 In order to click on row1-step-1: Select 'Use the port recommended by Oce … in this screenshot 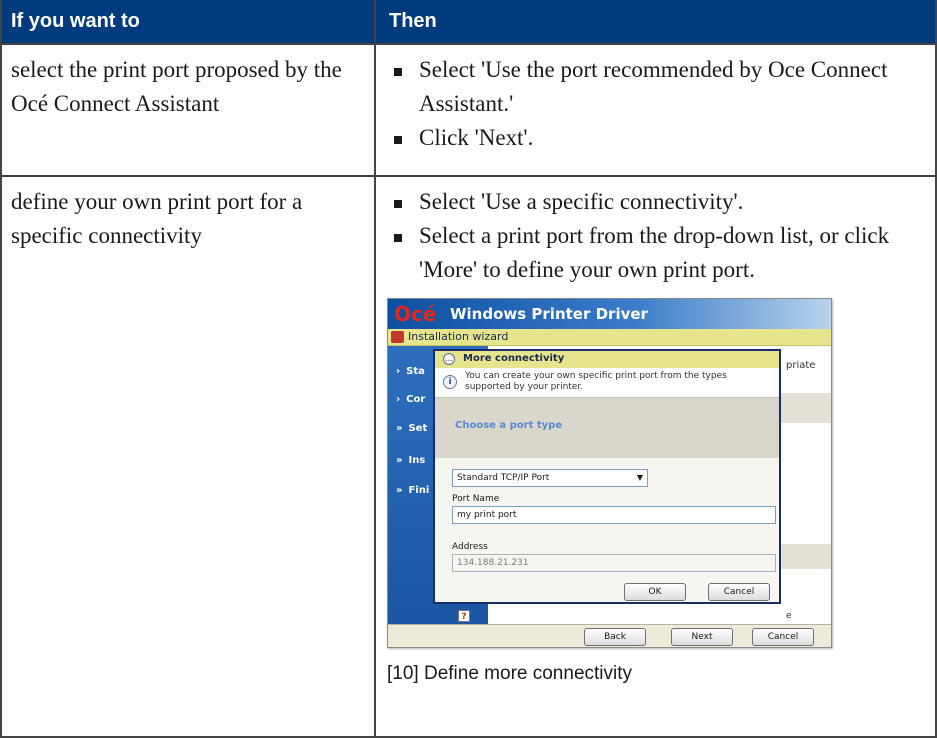, I will do `click(659, 87)`.